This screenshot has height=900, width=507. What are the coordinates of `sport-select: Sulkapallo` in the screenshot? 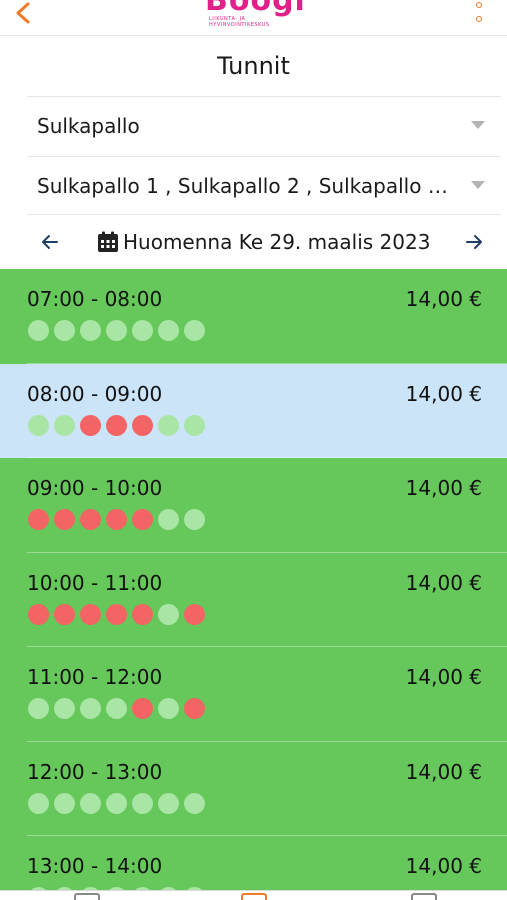 It's located at (264, 125).